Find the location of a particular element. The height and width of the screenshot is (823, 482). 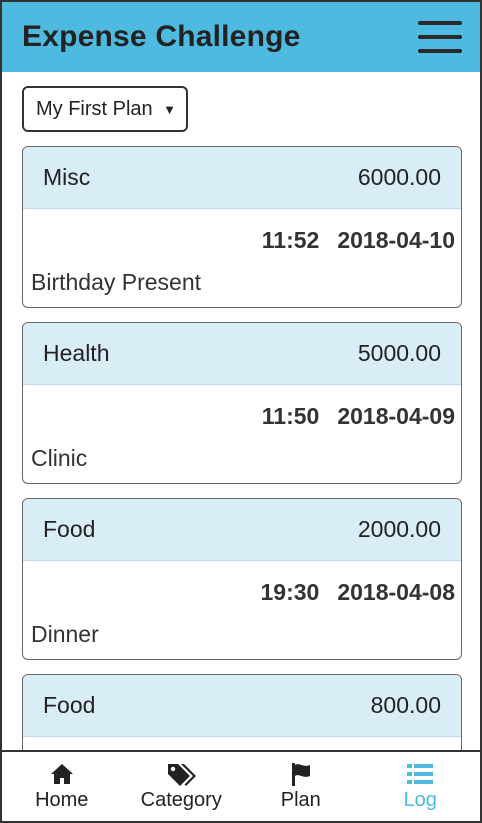

tab-category: Category is located at coordinates (182, 786).